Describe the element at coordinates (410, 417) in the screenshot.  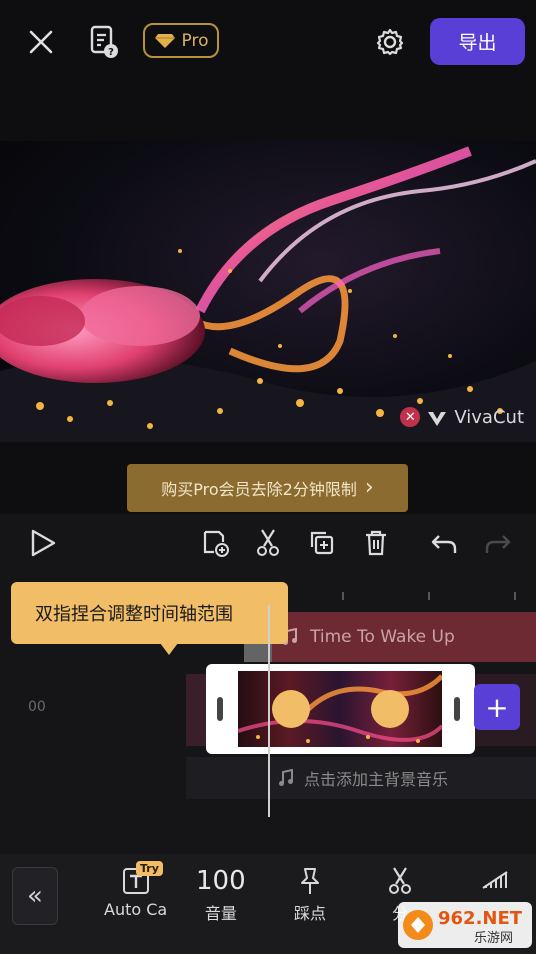
I see `remove-watermark-icon: ✕` at that location.